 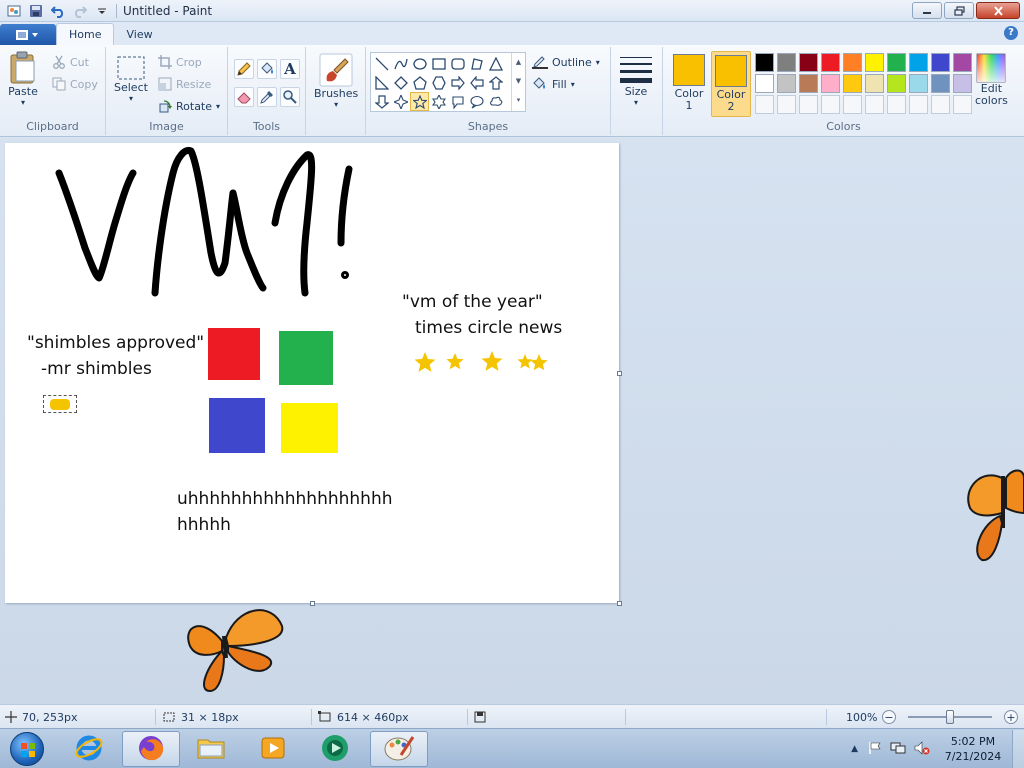 What do you see at coordinates (139, 34) in the screenshot?
I see `tab-view: View` at bounding box center [139, 34].